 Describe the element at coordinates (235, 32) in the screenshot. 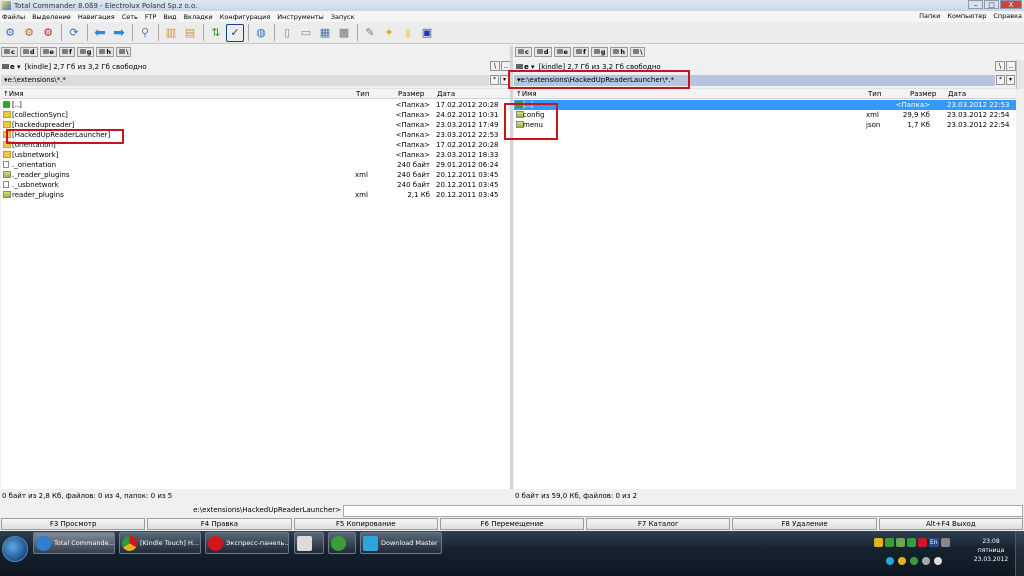

I see `checkmark-icon: ✓` at that location.